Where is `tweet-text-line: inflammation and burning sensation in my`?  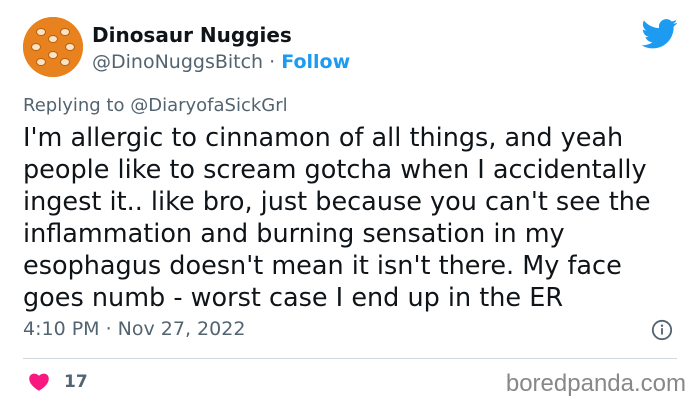
tweet-text-line: inflammation and burning sensation in my is located at coordinates (294, 234).